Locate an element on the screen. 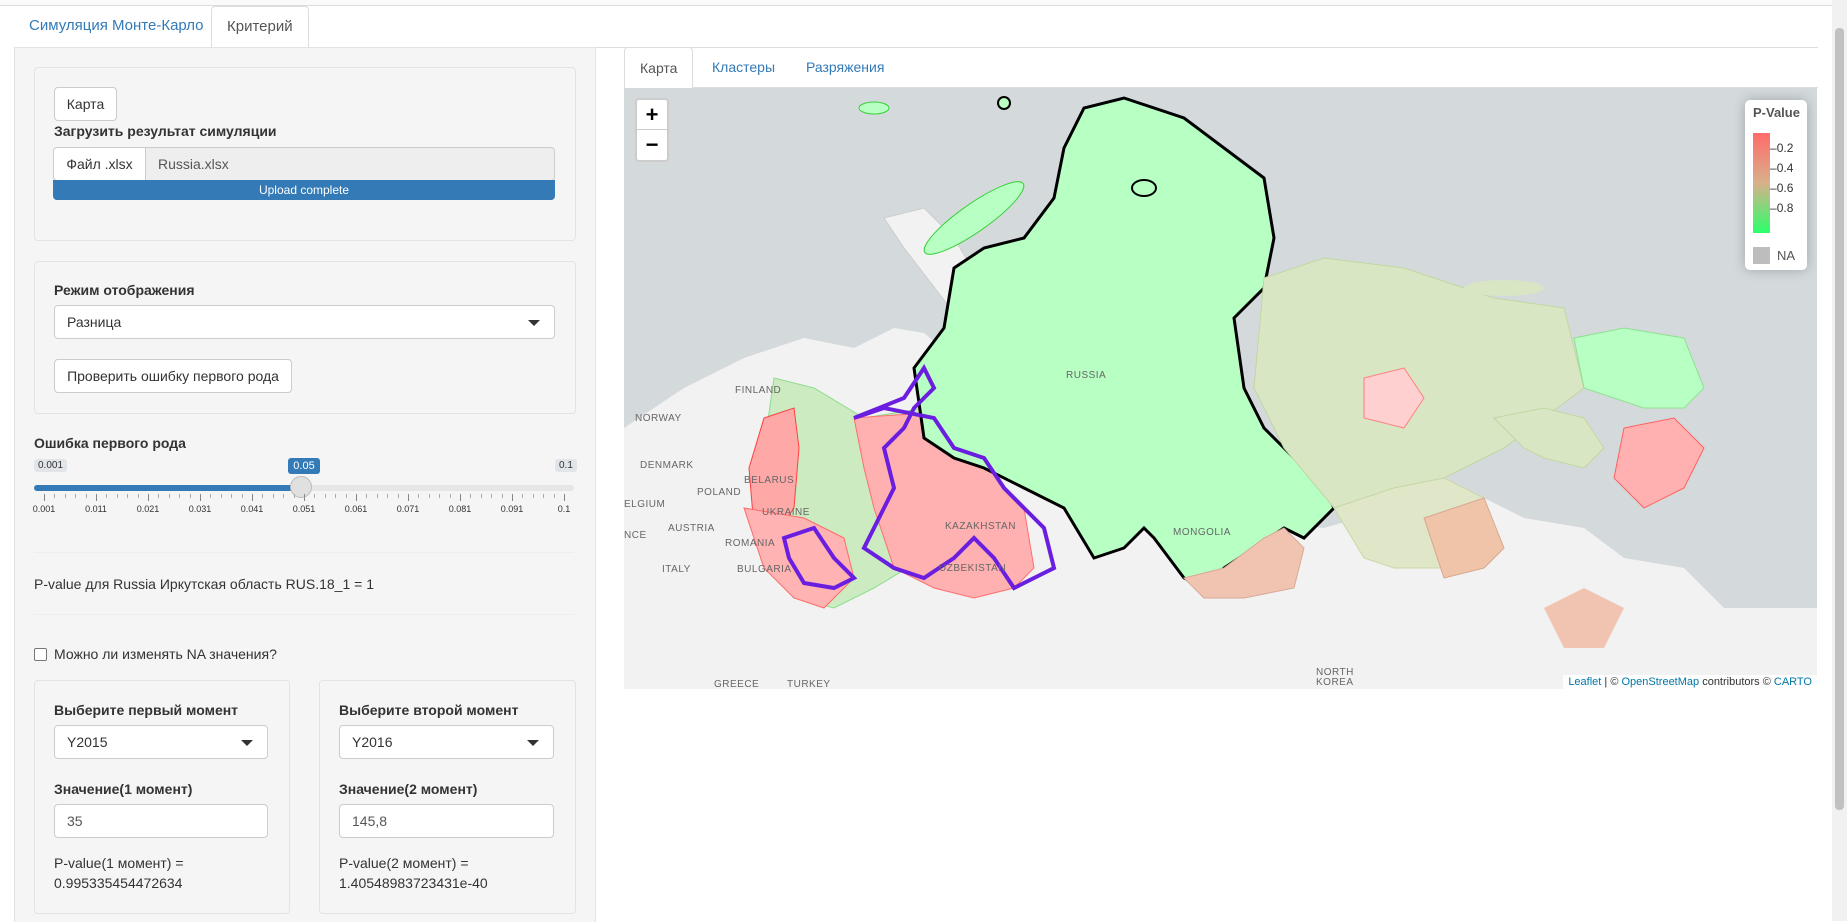 This screenshot has width=1847, height=922. page-scrollbar is located at coordinates (1839, 460).